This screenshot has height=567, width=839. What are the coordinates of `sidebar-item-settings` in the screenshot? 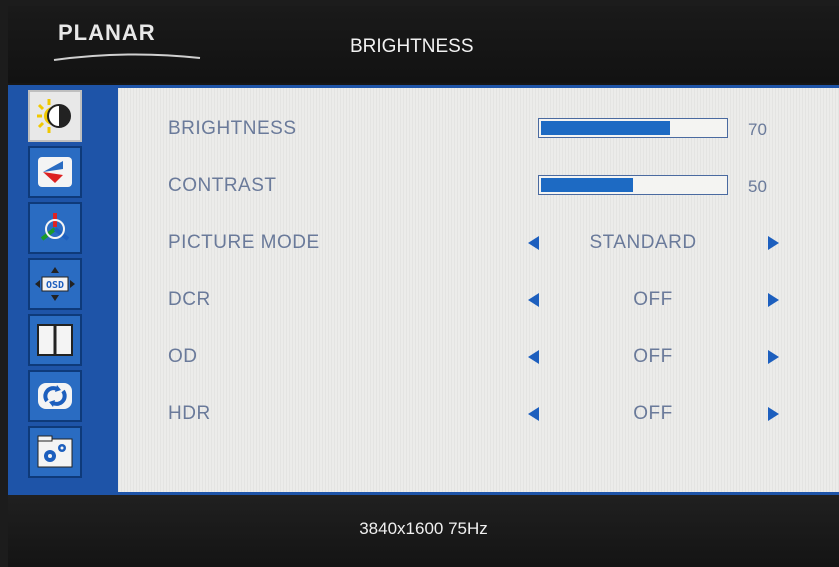 It's located at (55, 452).